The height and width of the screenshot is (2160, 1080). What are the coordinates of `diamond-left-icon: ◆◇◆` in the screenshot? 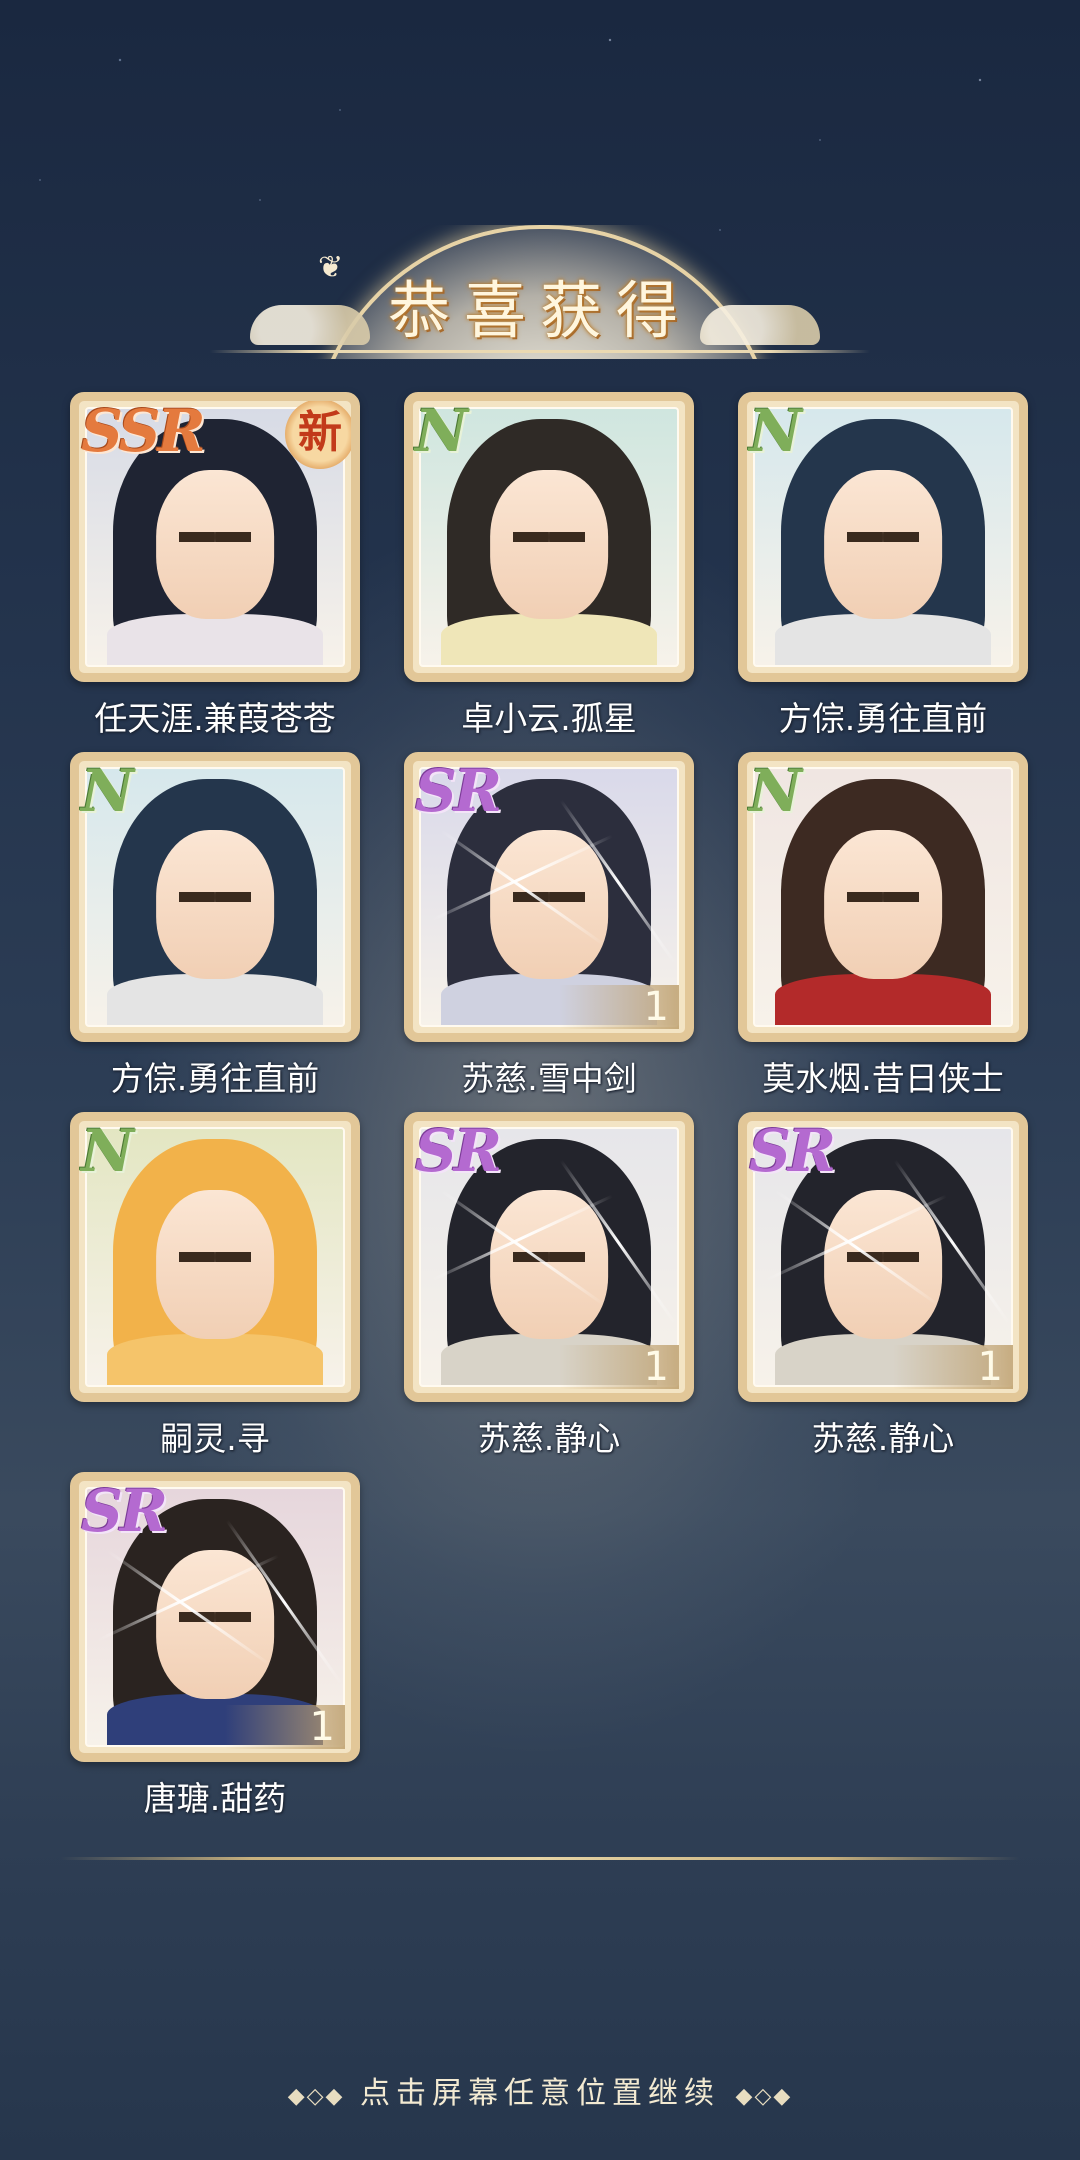 It's located at (316, 2096).